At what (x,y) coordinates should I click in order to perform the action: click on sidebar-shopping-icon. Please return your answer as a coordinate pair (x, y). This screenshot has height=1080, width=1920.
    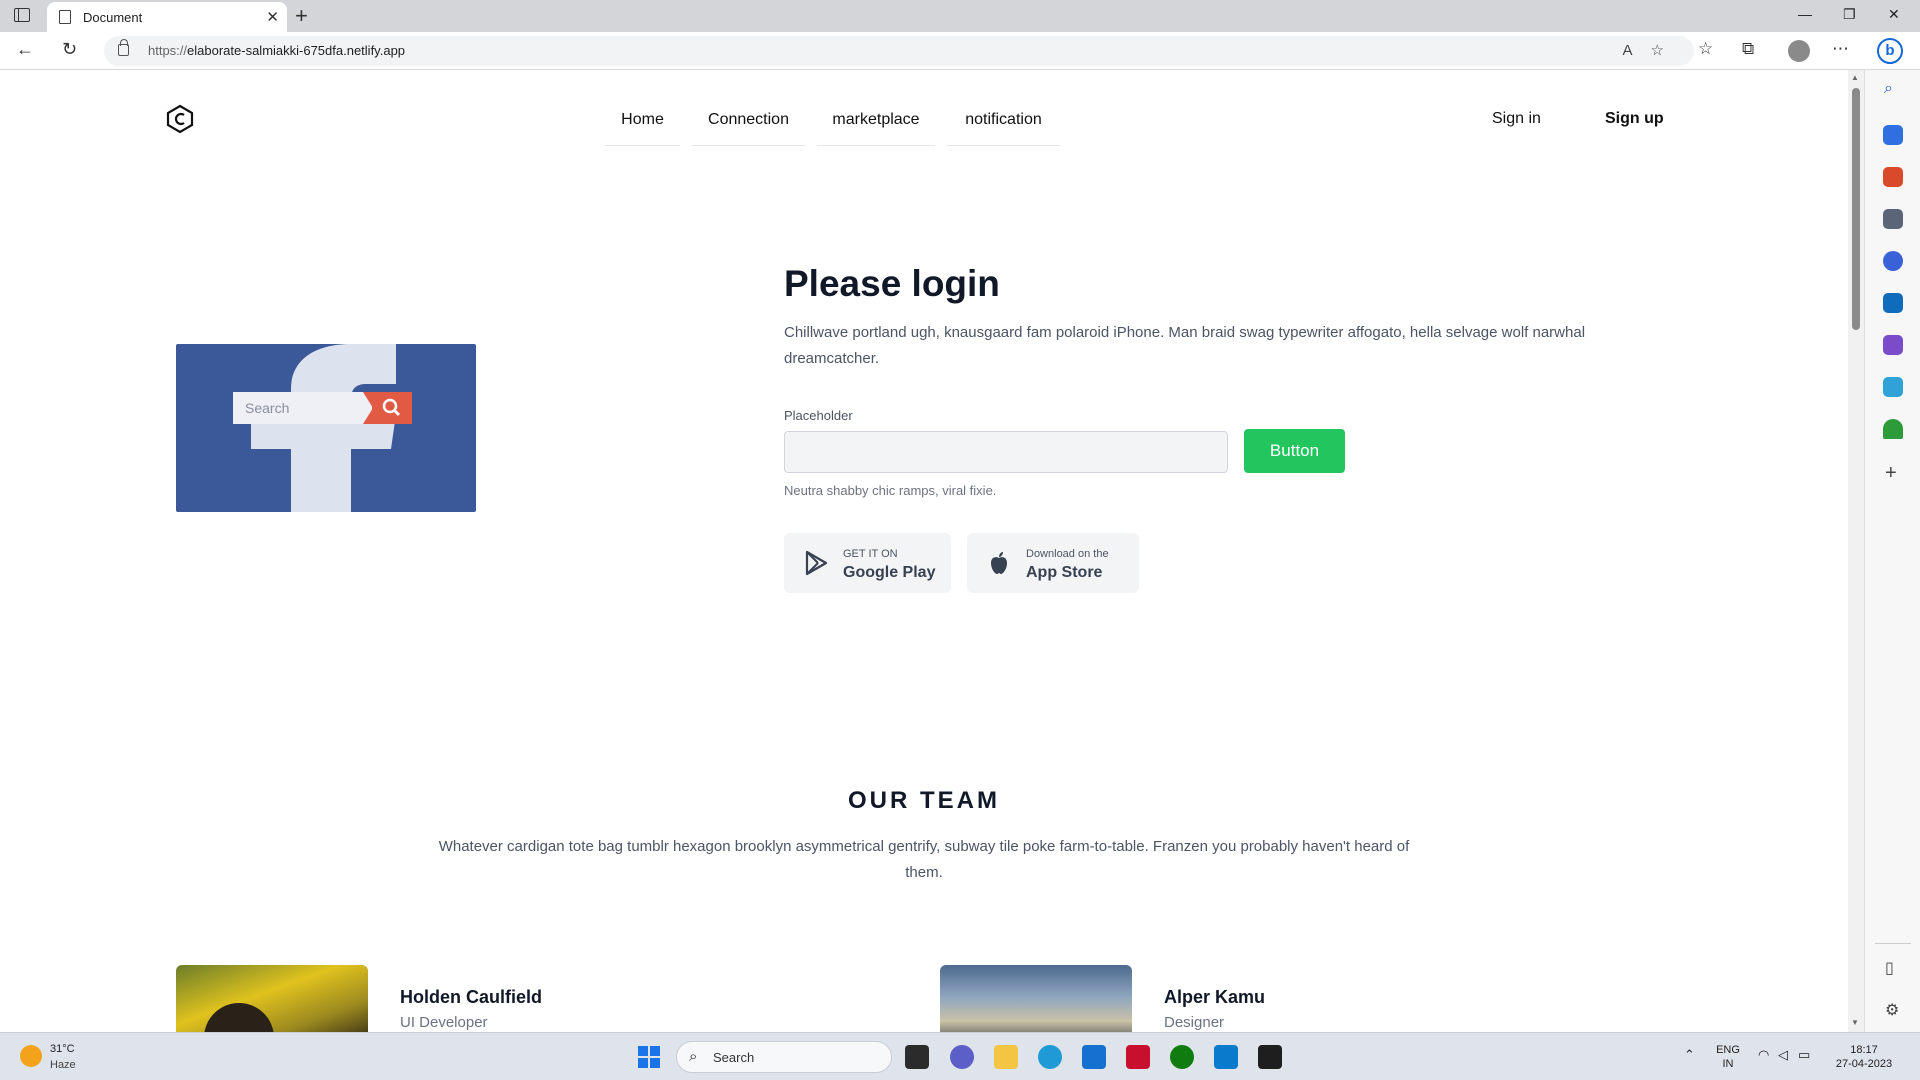
    Looking at the image, I should click on (1893, 135).